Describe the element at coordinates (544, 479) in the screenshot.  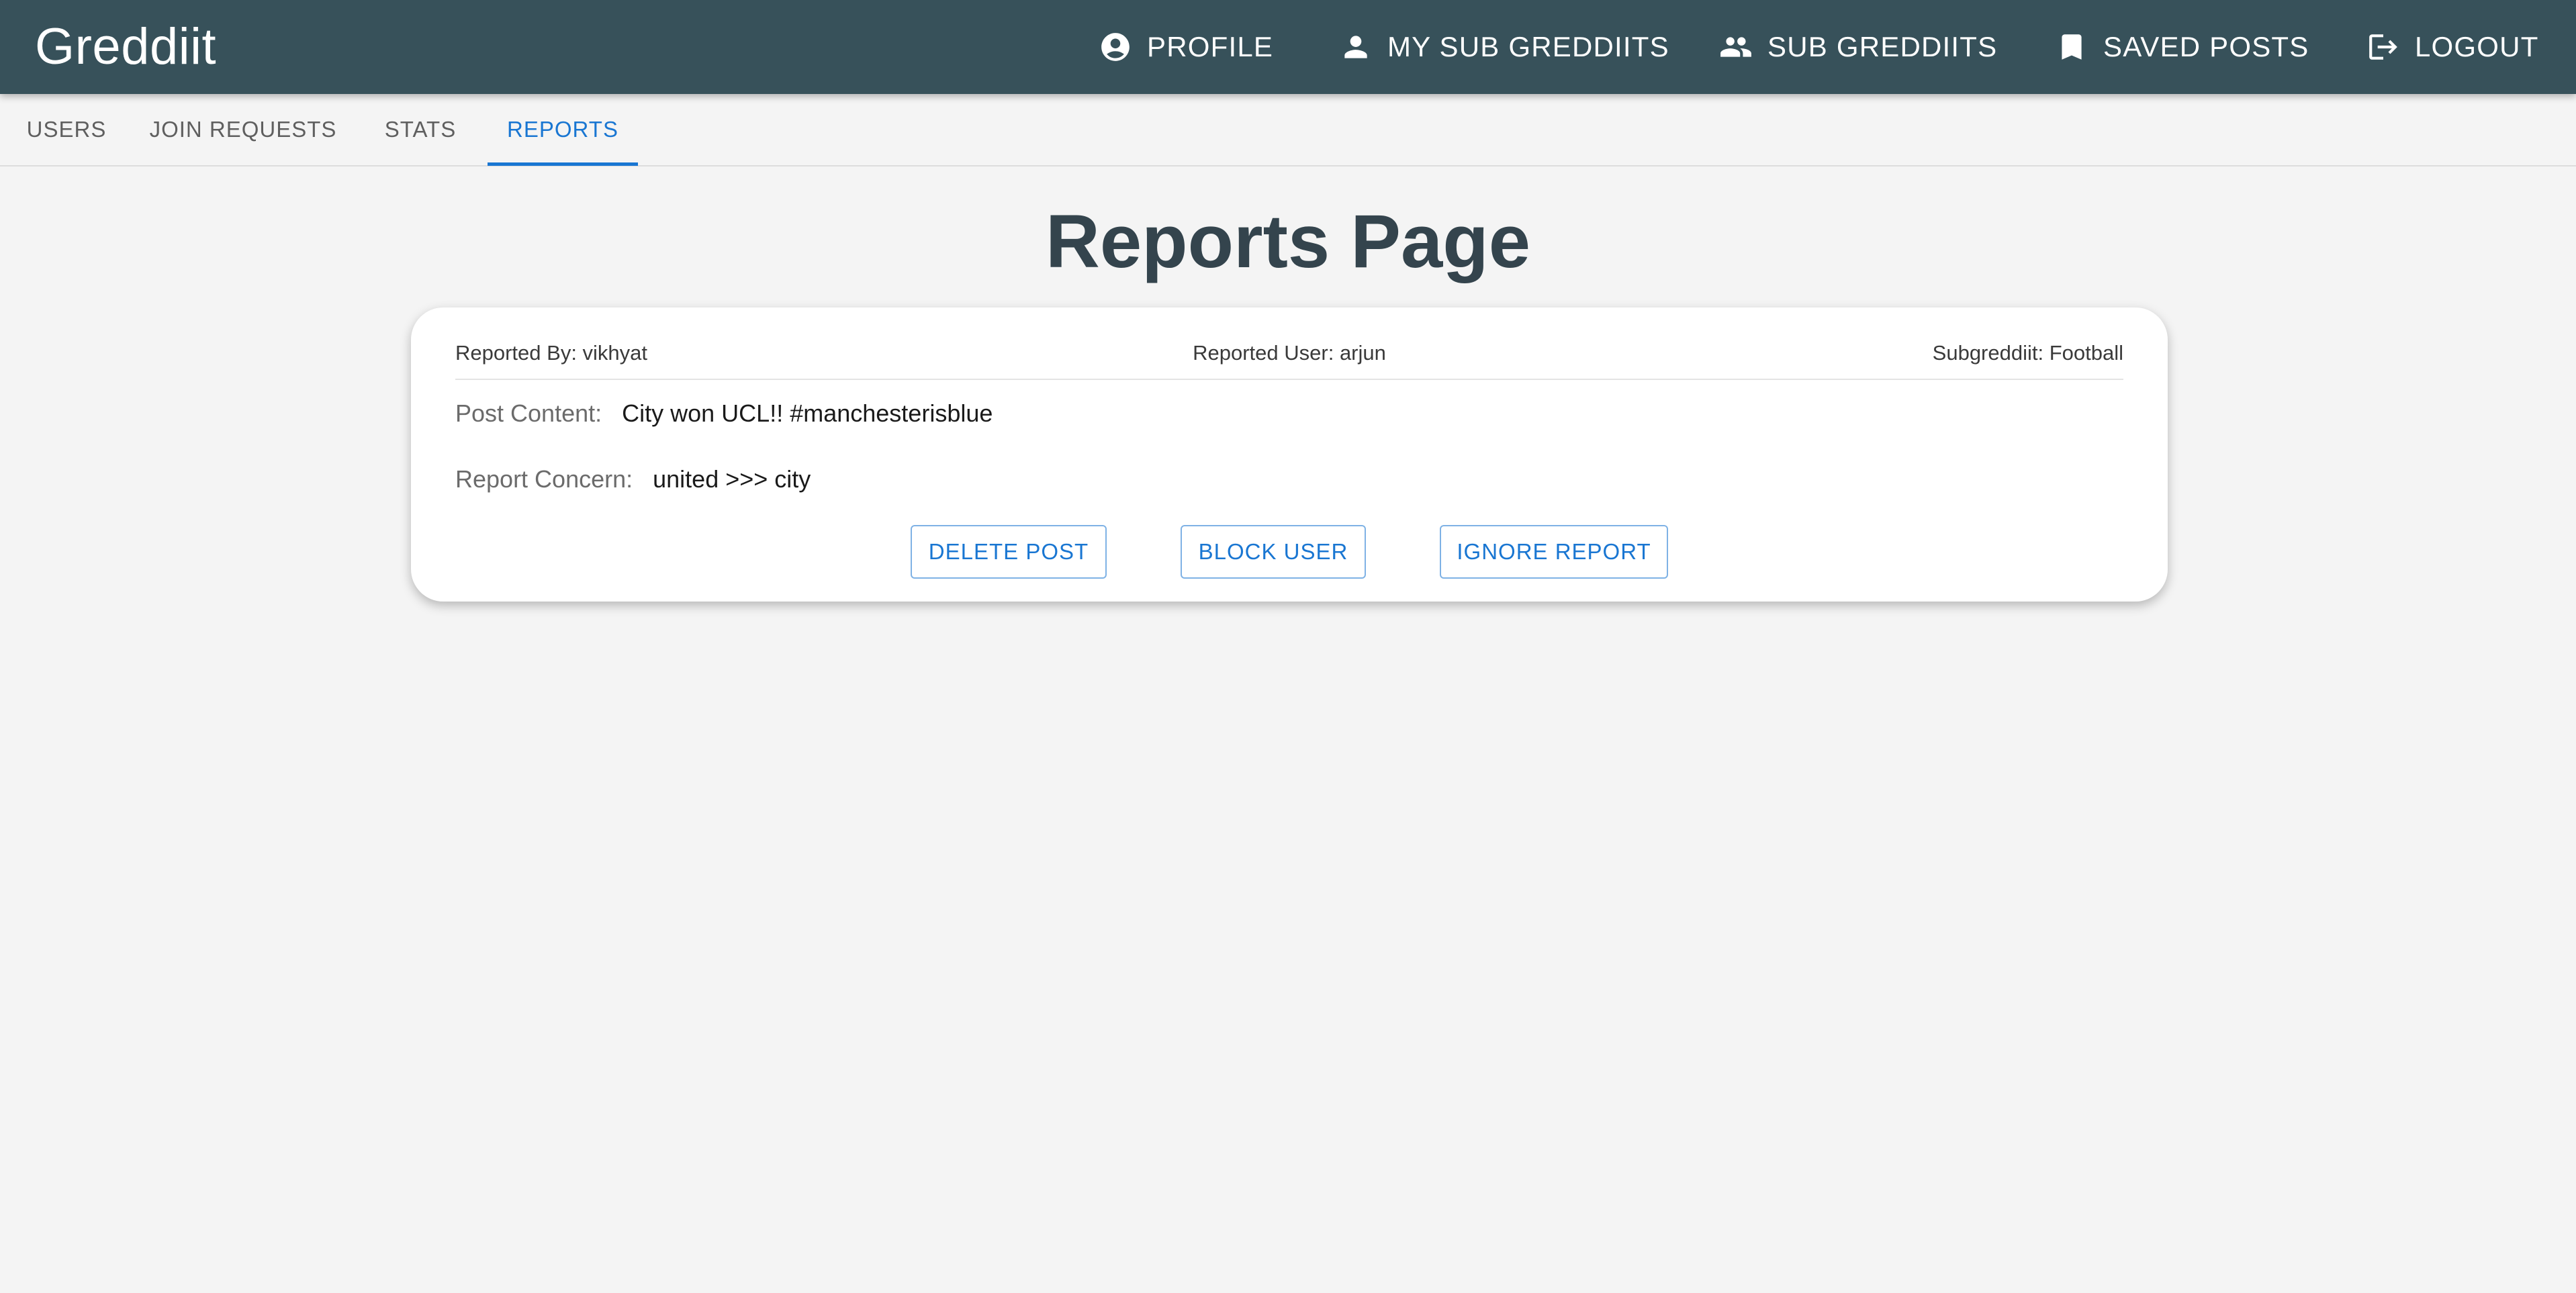
I see `report-concern-label: Report Concern:` at that location.